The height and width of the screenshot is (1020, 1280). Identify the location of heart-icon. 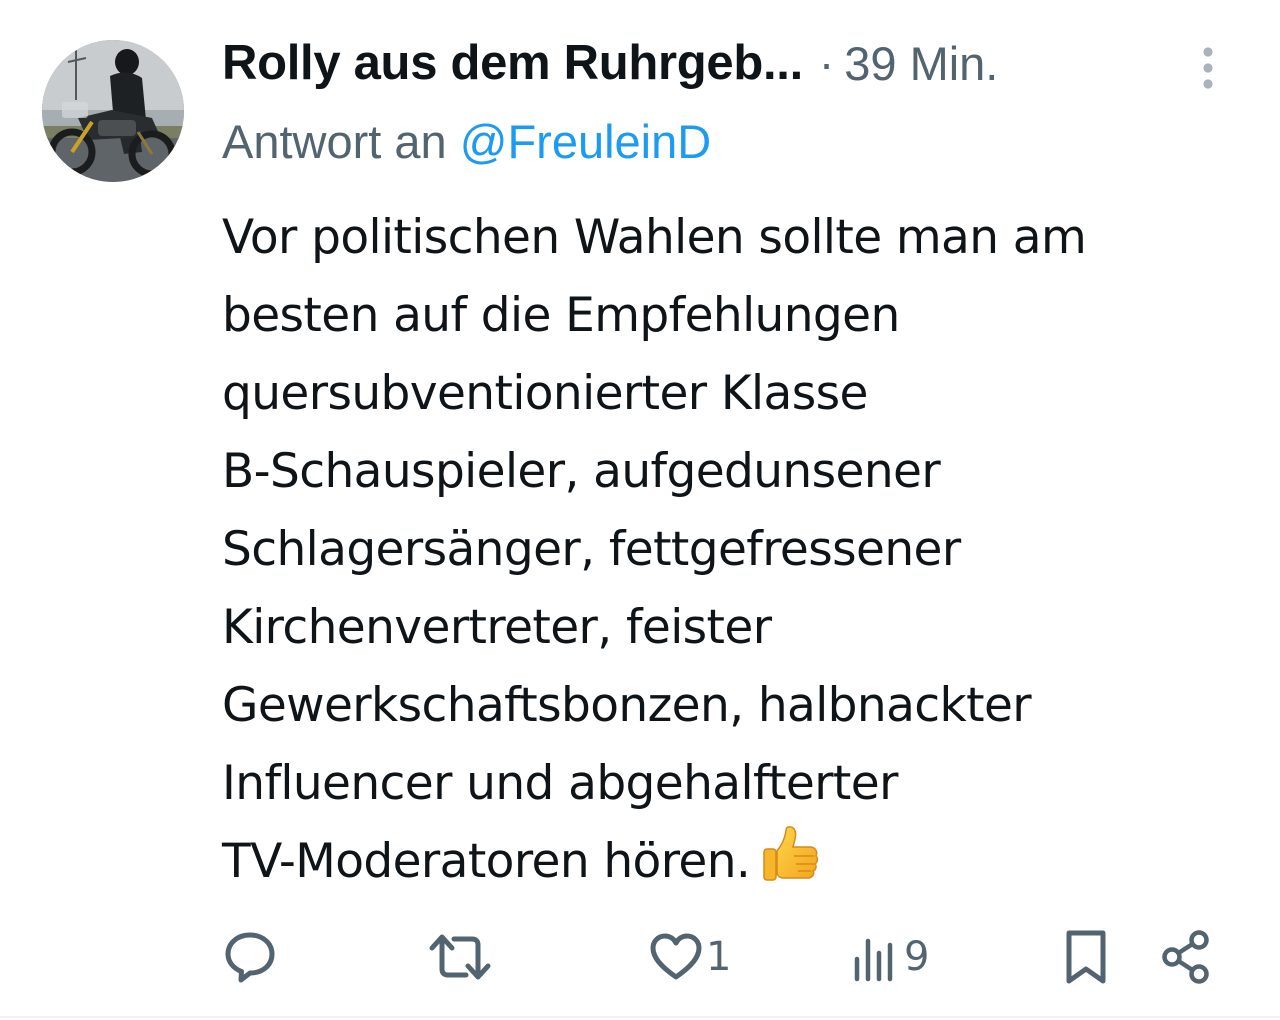
(676, 956).